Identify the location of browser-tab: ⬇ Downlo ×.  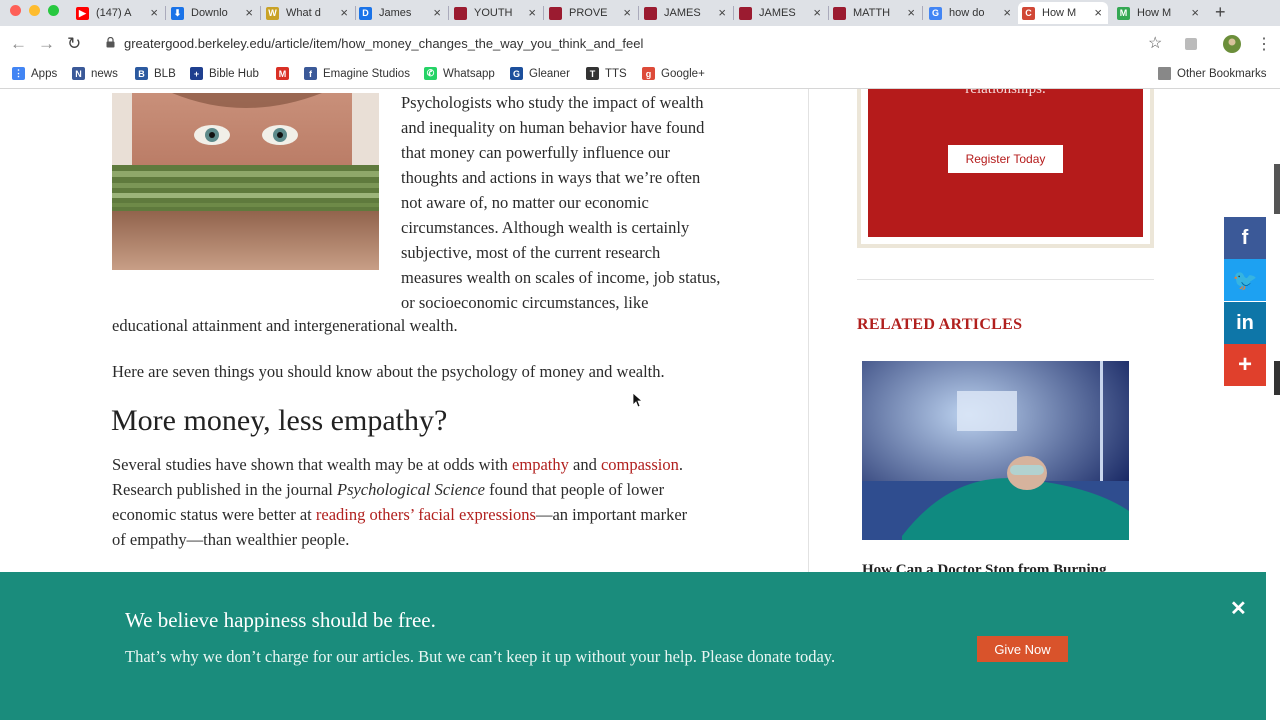
(213, 13).